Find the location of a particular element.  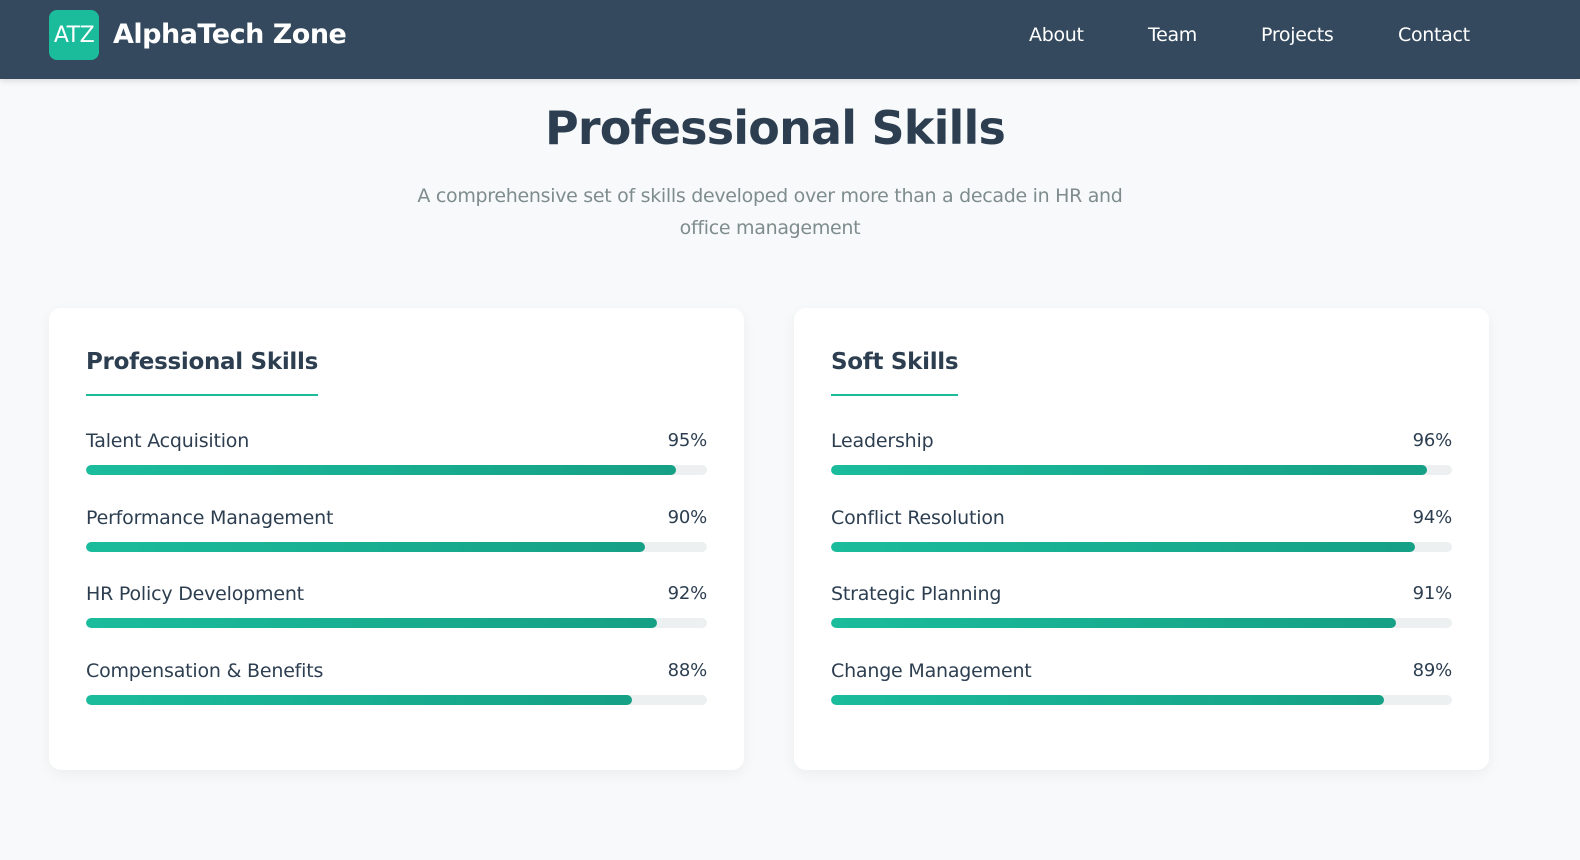

nav-link-contact: Contact is located at coordinates (1434, 35).